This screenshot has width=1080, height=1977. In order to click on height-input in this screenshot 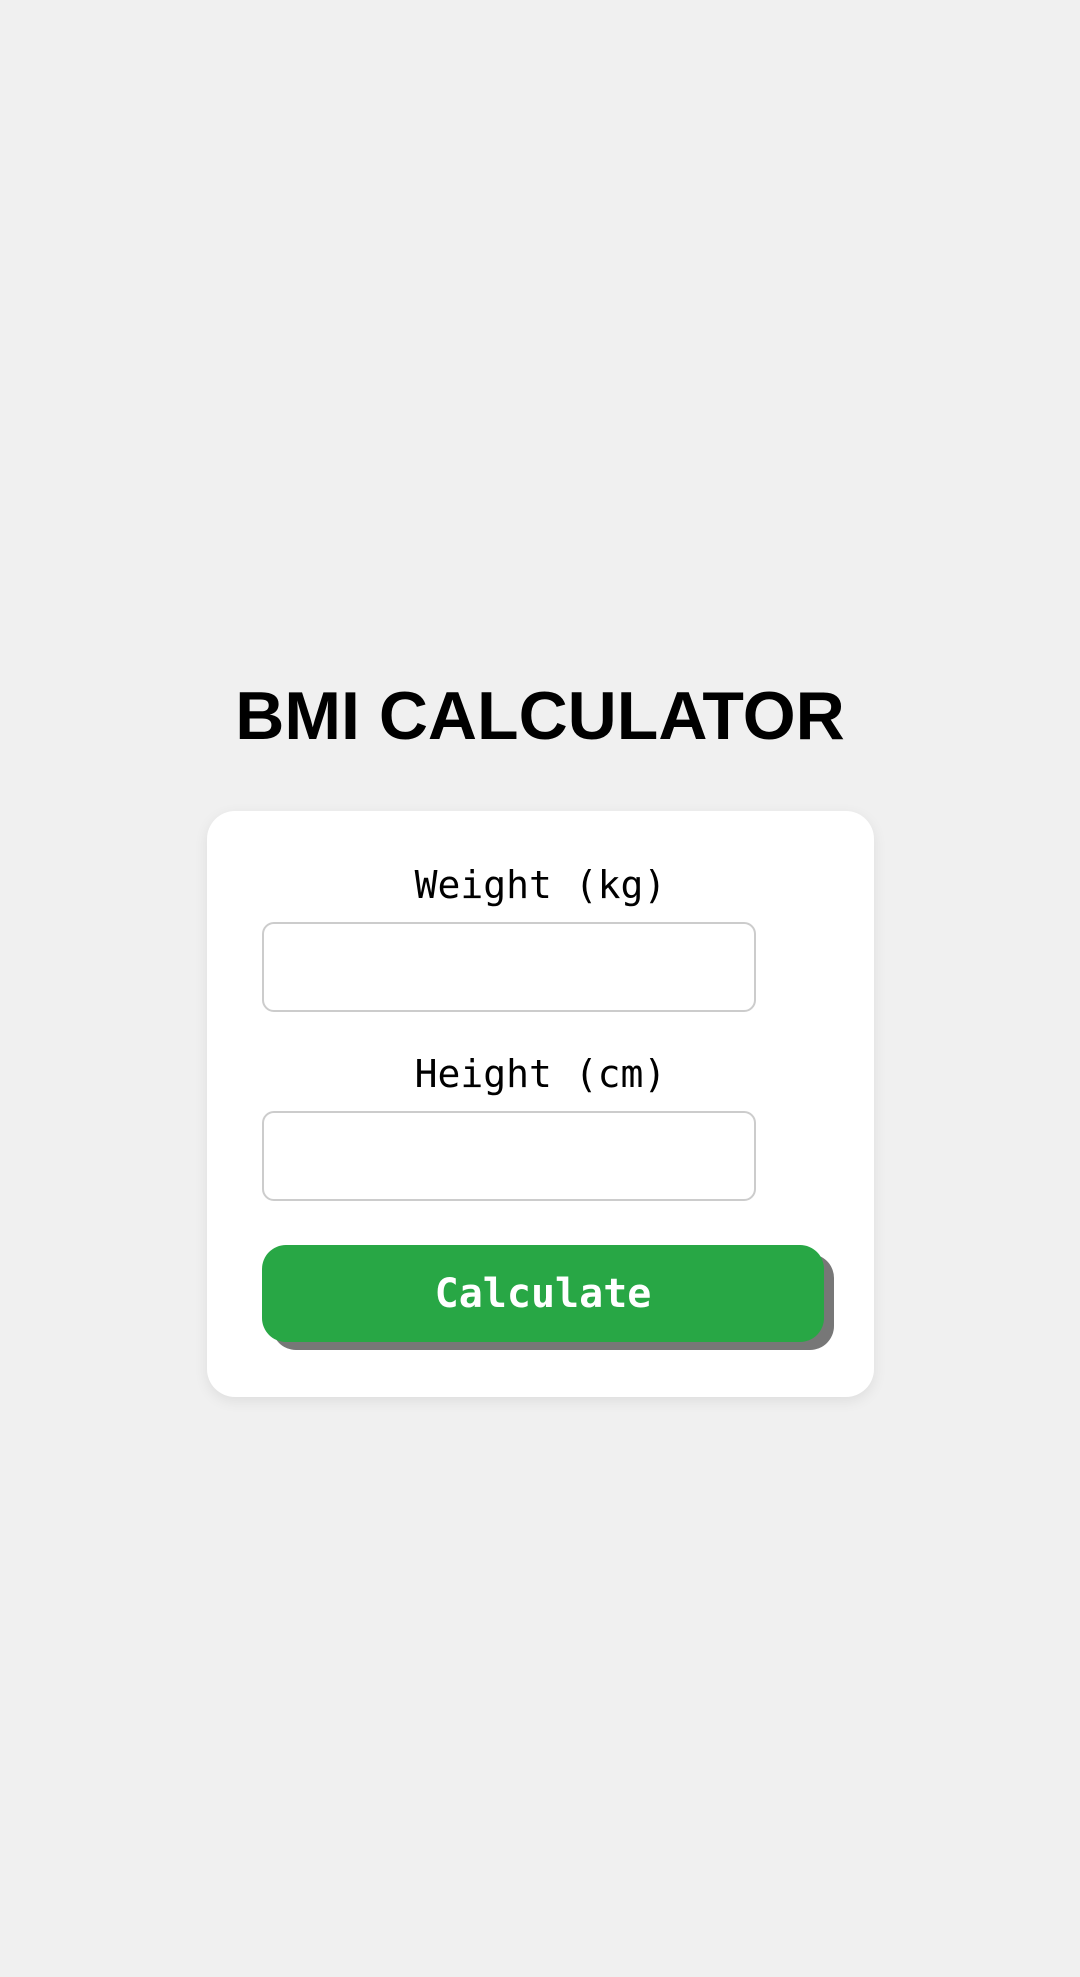, I will do `click(509, 1156)`.